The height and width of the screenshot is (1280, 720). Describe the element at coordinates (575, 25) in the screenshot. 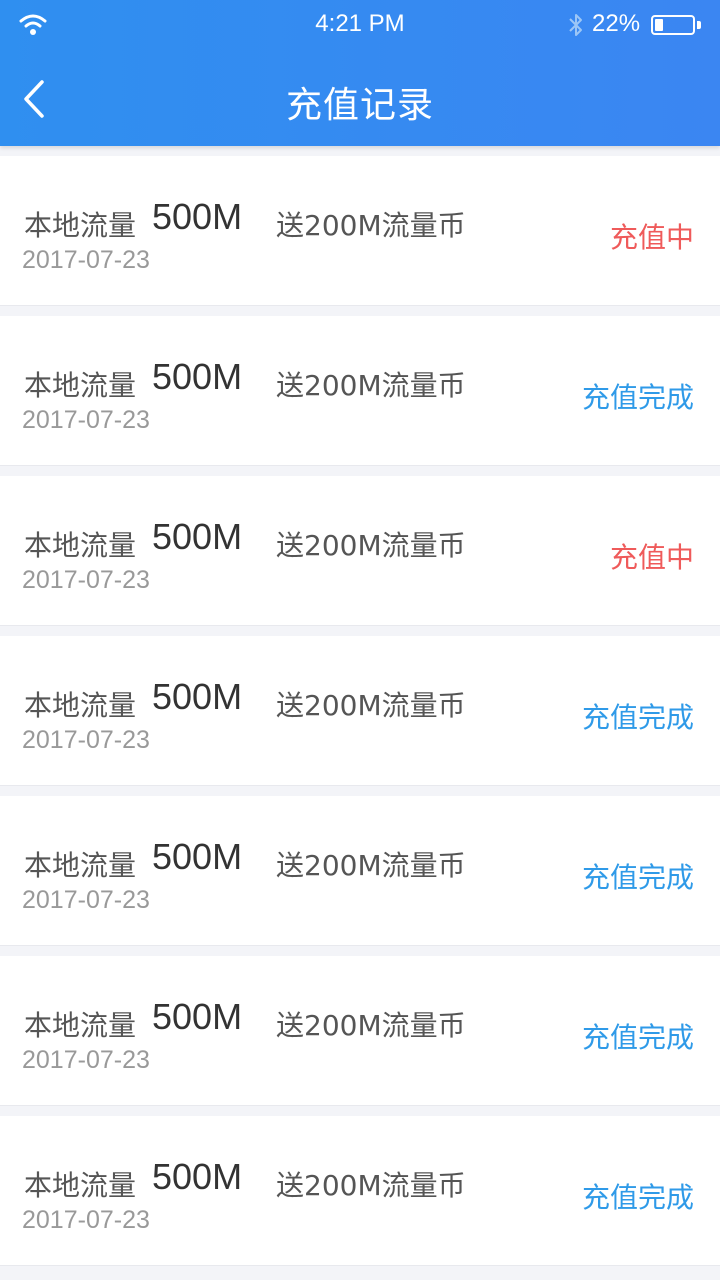

I see `bluetooth-icon` at that location.